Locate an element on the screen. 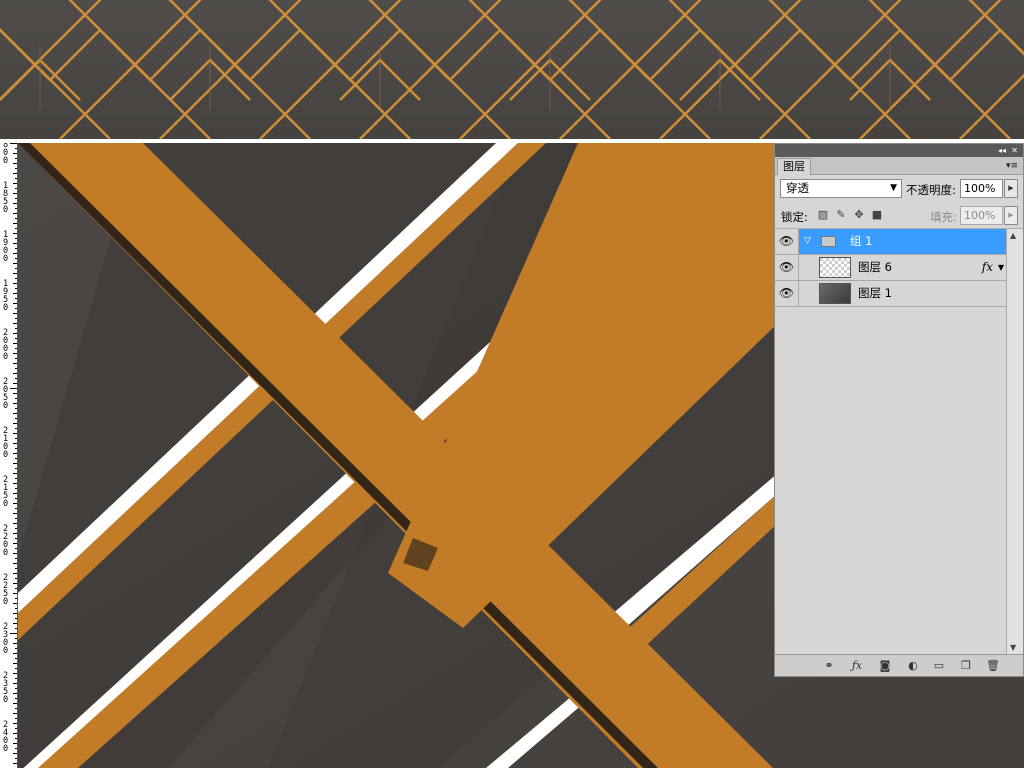  opacity-slider-button: ▶ is located at coordinates (1011, 188).